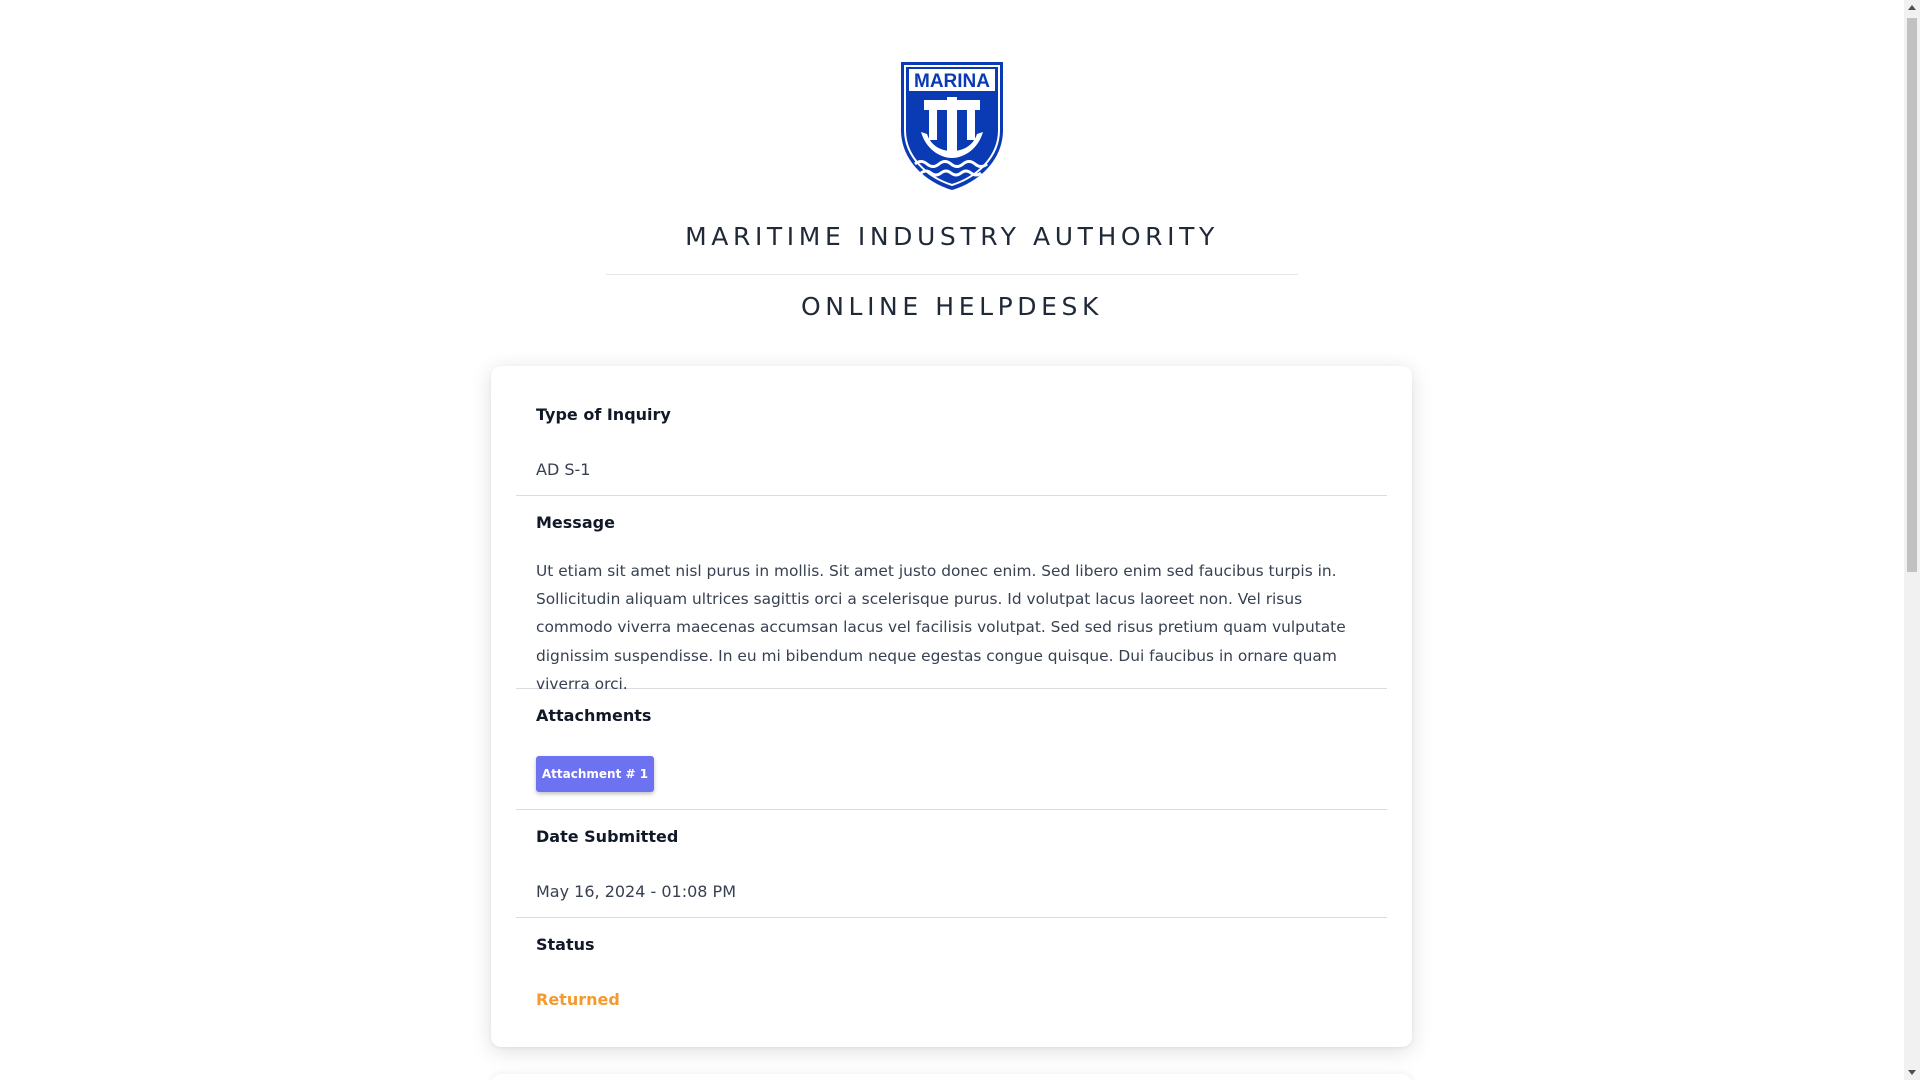  I want to click on date-submitted-label: Date Submitted, so click(607, 836).